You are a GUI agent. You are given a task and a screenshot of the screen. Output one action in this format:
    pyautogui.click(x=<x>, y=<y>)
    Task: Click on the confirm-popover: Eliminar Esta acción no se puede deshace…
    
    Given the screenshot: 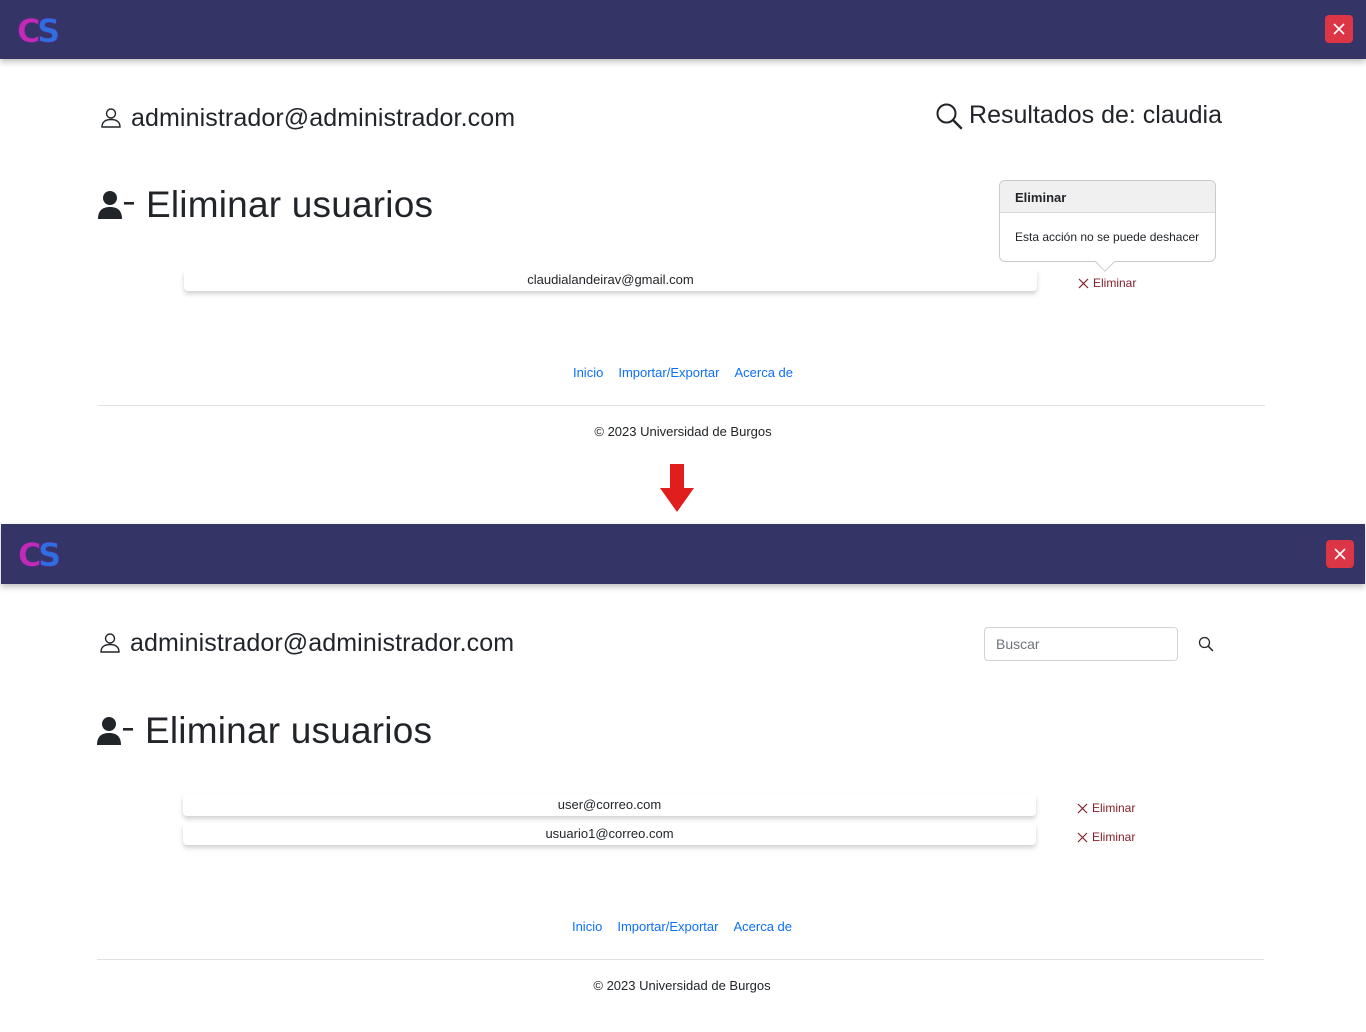 What is the action you would take?
    pyautogui.click(x=1107, y=226)
    